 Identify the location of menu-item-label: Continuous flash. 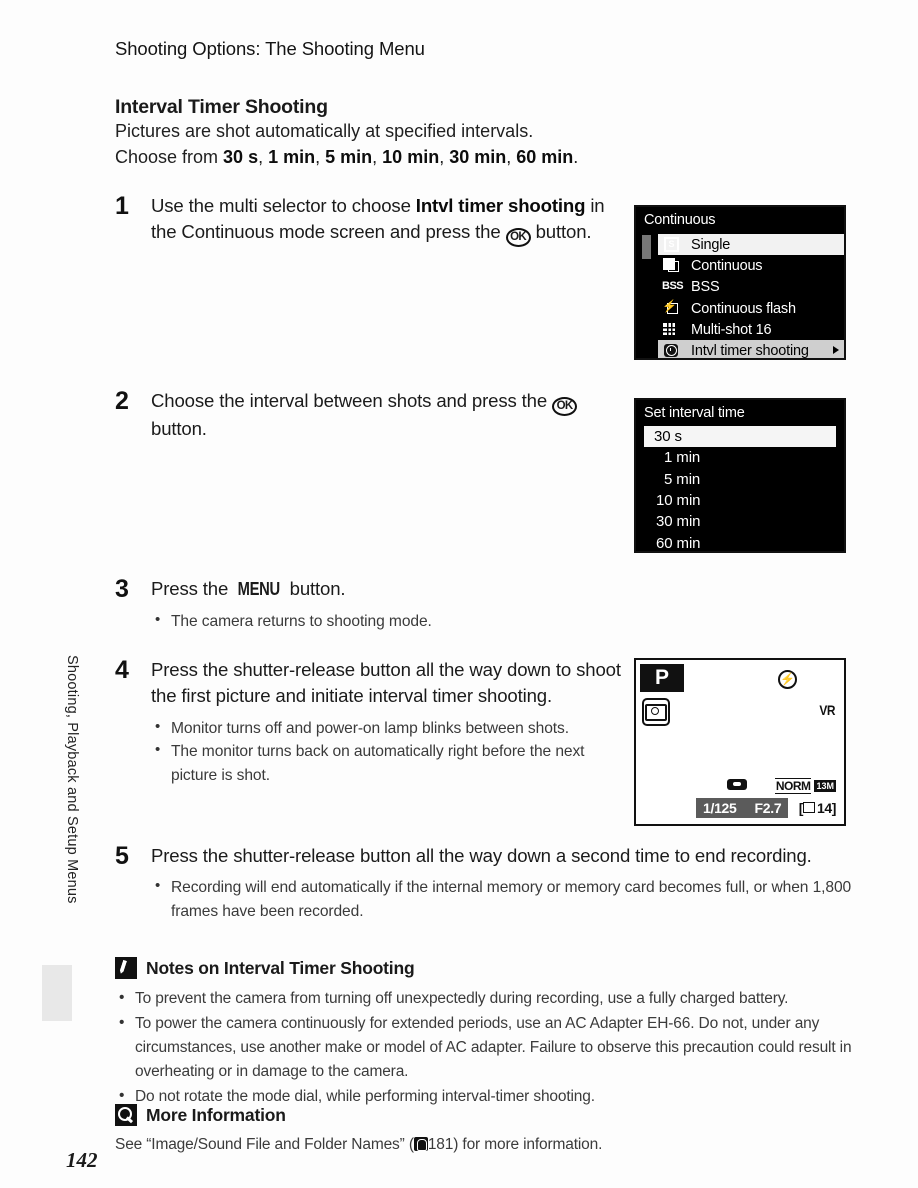
(743, 308).